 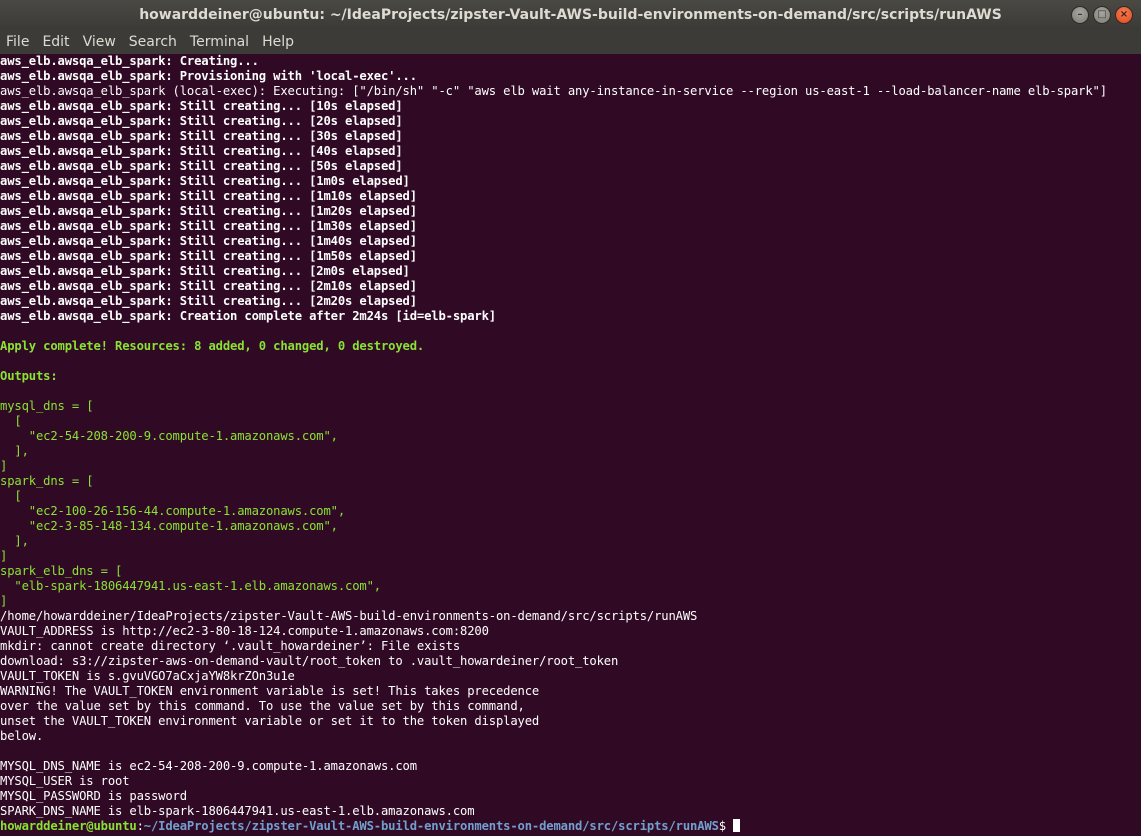 What do you see at coordinates (22, 736) in the screenshot?
I see `output-line: below.` at bounding box center [22, 736].